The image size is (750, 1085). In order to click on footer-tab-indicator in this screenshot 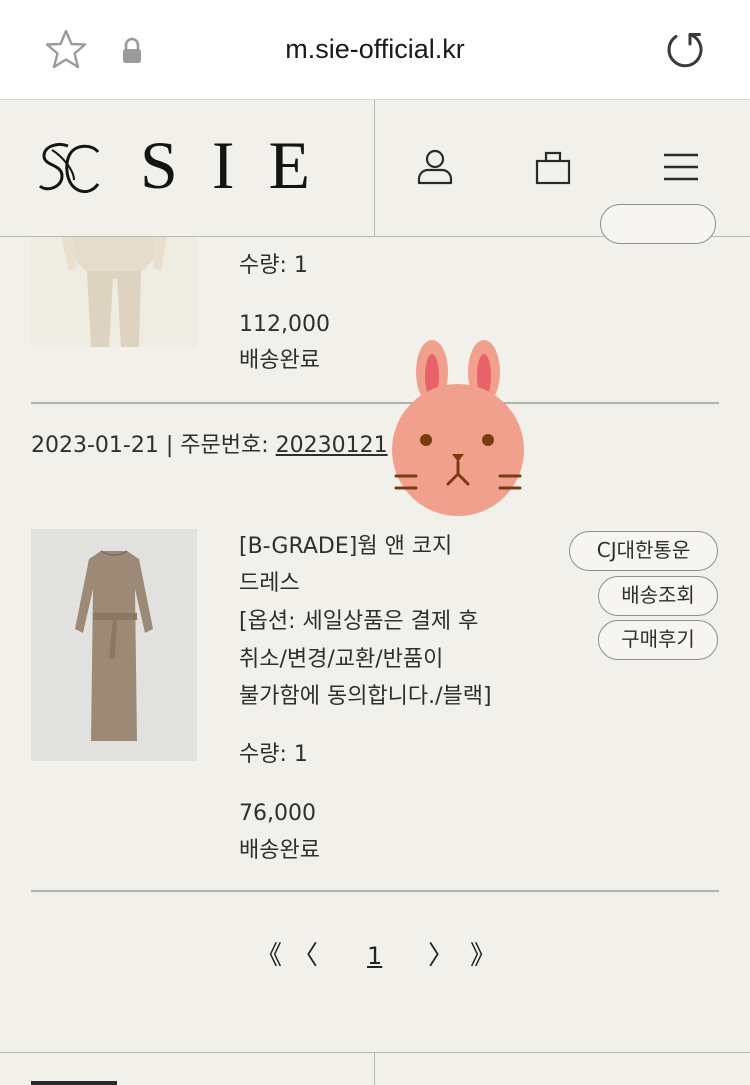, I will do `click(74, 1083)`.